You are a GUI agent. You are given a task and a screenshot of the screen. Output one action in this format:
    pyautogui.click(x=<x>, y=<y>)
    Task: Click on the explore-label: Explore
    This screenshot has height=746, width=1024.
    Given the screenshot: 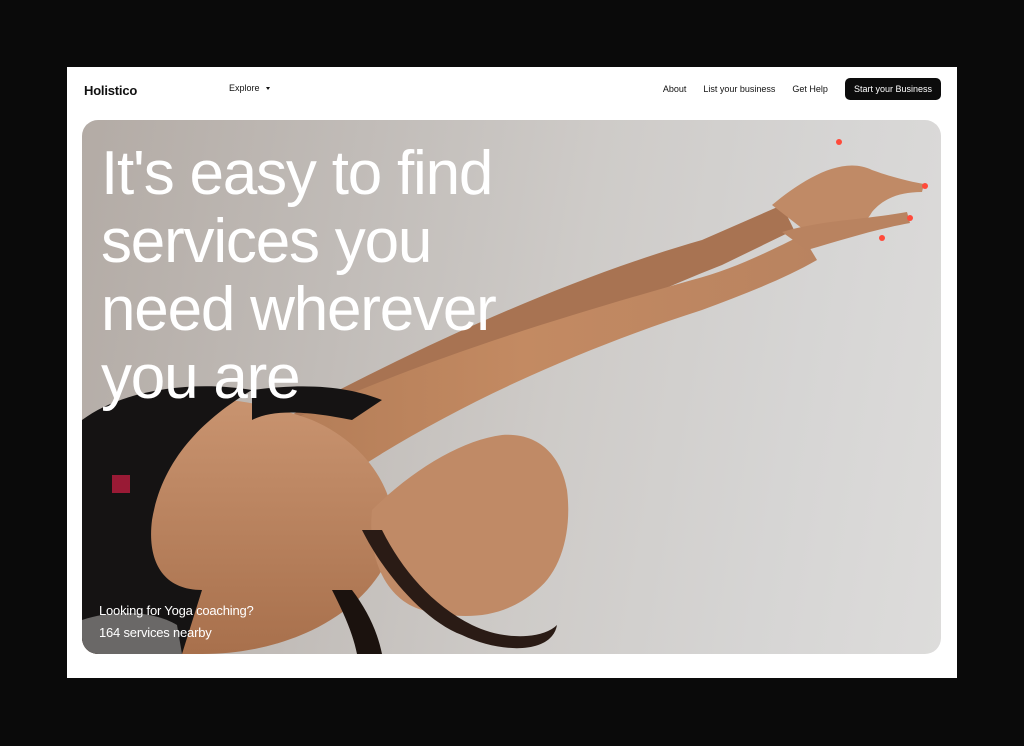 What is the action you would take?
    pyautogui.click(x=244, y=88)
    